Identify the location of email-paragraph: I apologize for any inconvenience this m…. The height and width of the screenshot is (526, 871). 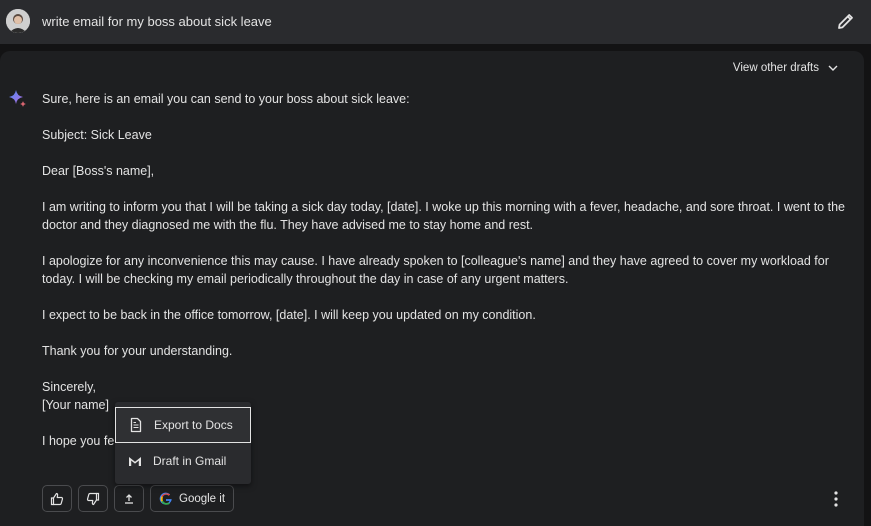
(435, 270).